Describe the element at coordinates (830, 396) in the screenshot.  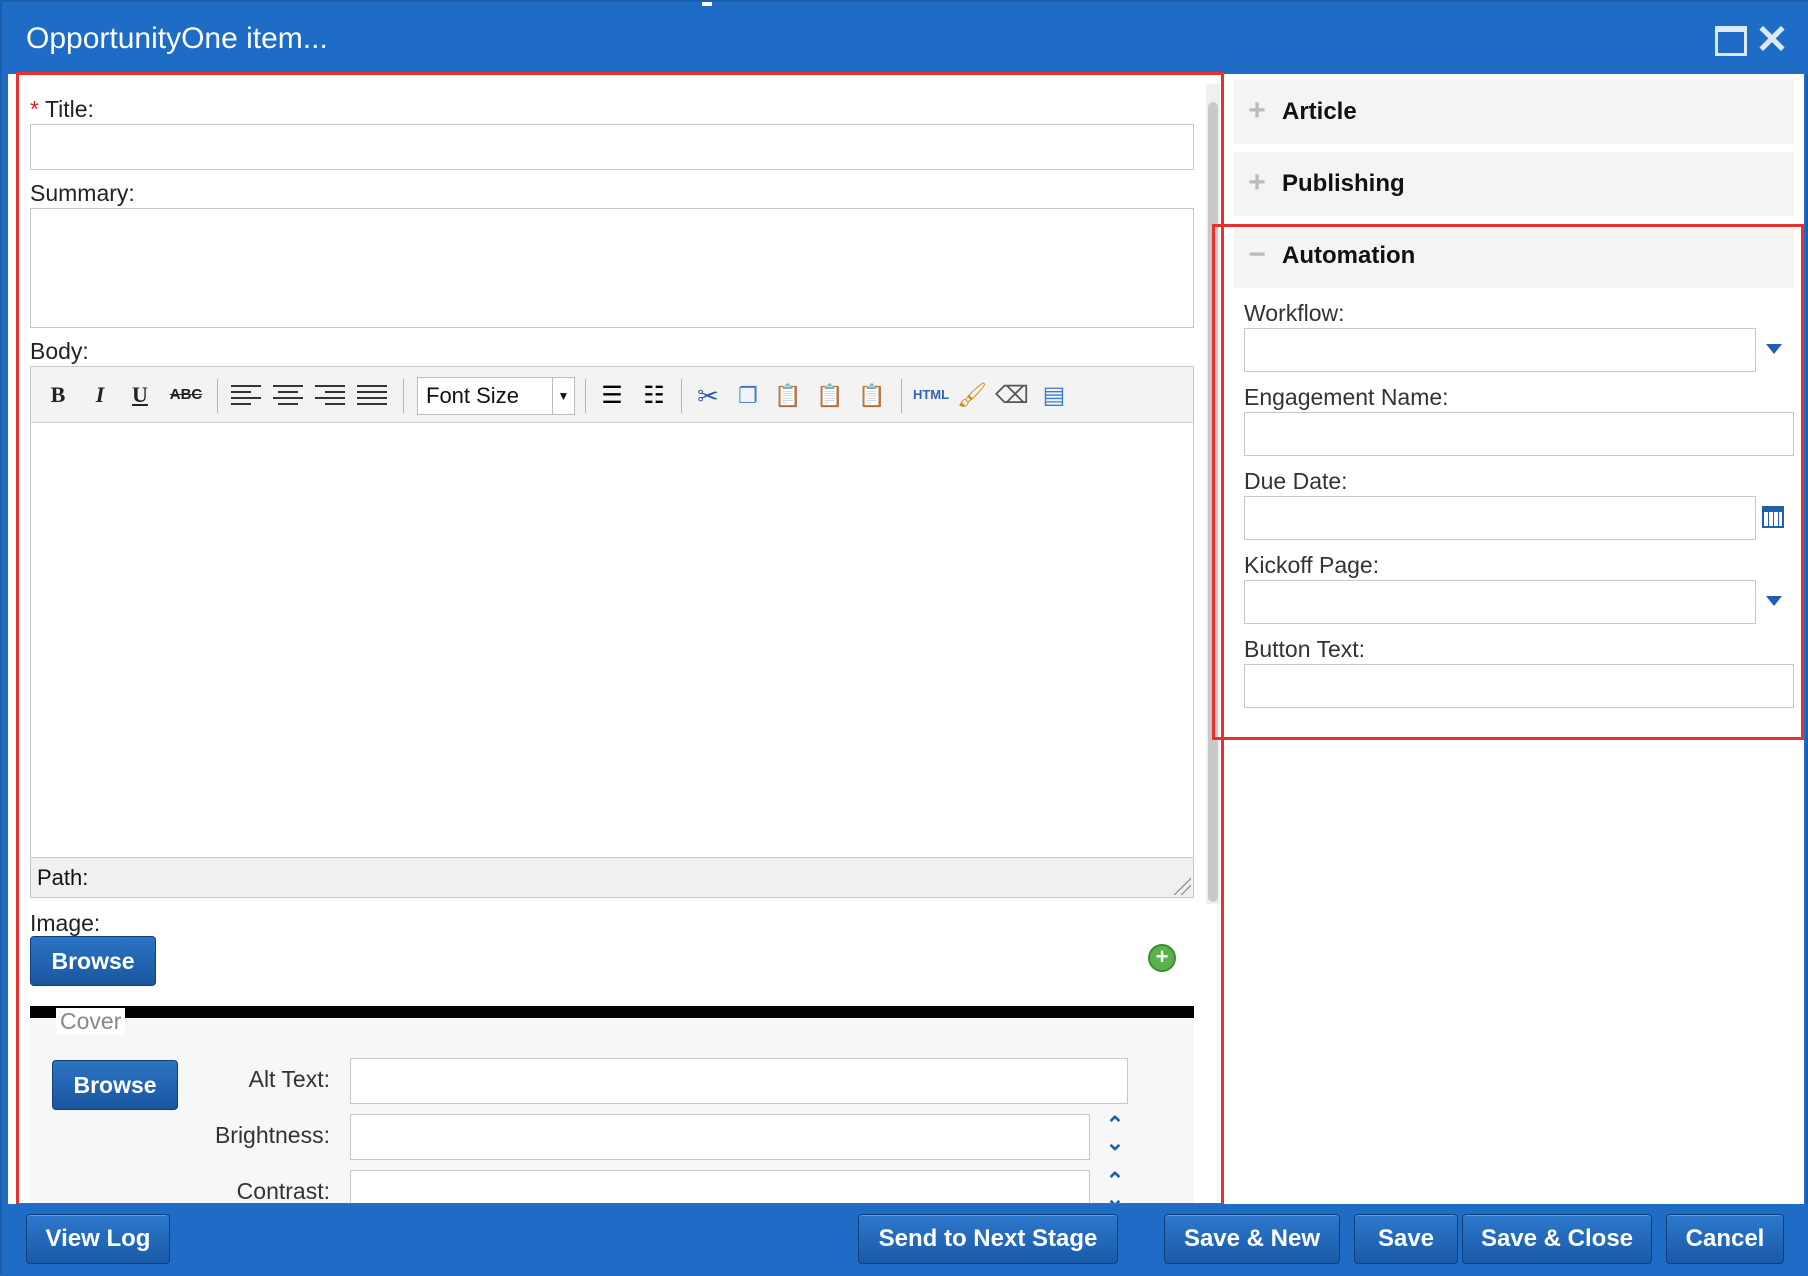
I see `paste-text-icon: 📋` at that location.